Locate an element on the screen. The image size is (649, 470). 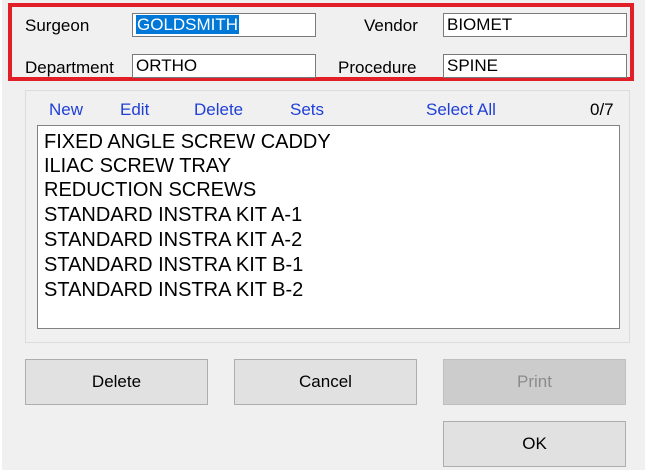
list-item: STANDARD INSTRA KIT B-2 is located at coordinates (173, 290).